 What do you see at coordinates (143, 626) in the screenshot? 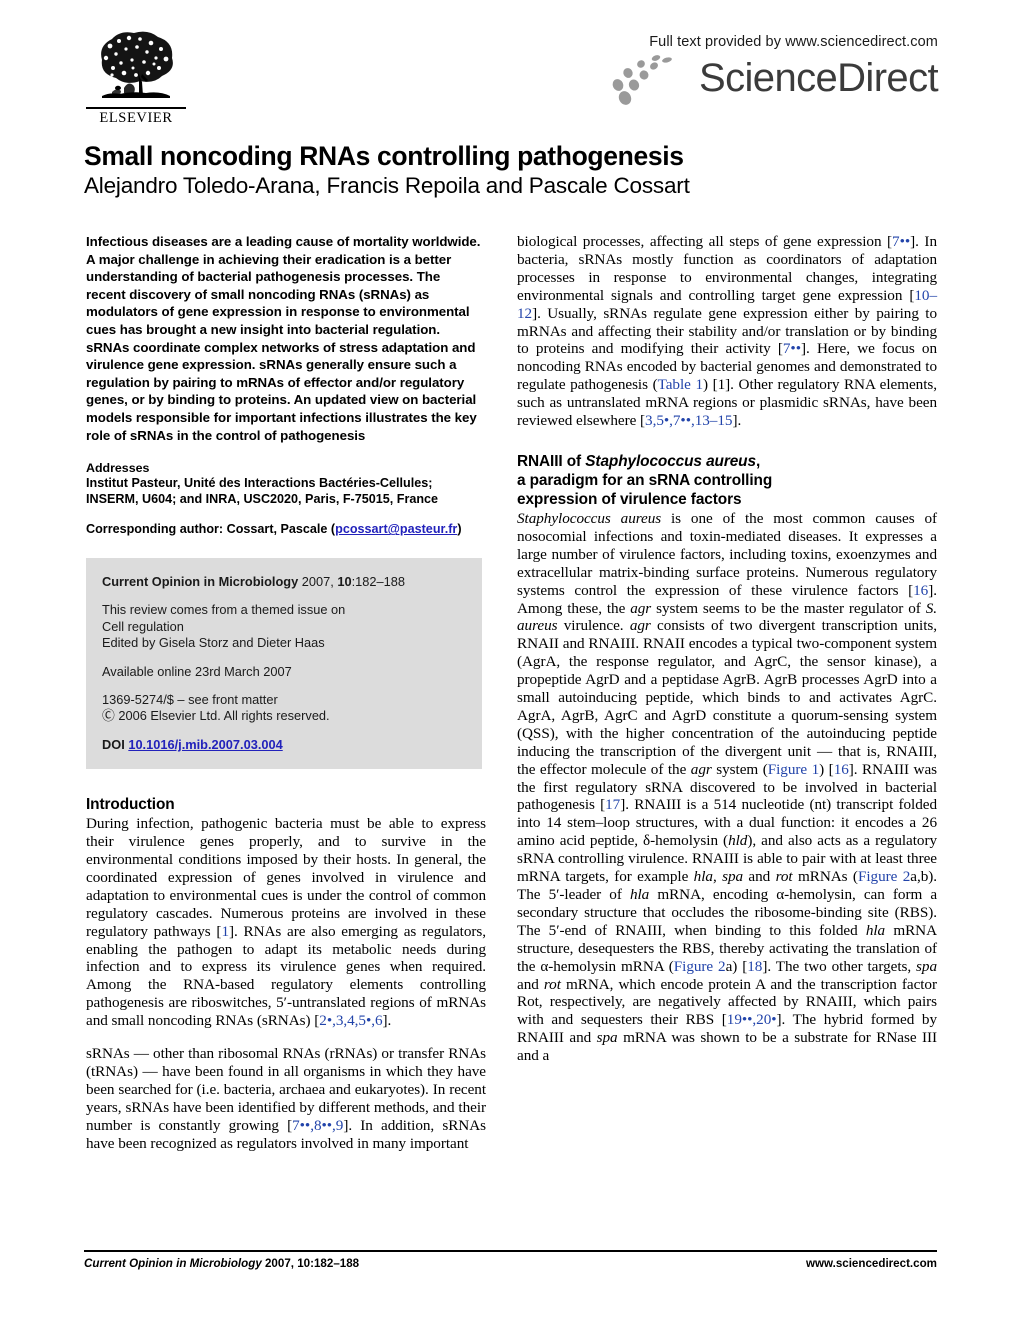
I see `themed-issue-line-2: Cell regulation` at bounding box center [143, 626].